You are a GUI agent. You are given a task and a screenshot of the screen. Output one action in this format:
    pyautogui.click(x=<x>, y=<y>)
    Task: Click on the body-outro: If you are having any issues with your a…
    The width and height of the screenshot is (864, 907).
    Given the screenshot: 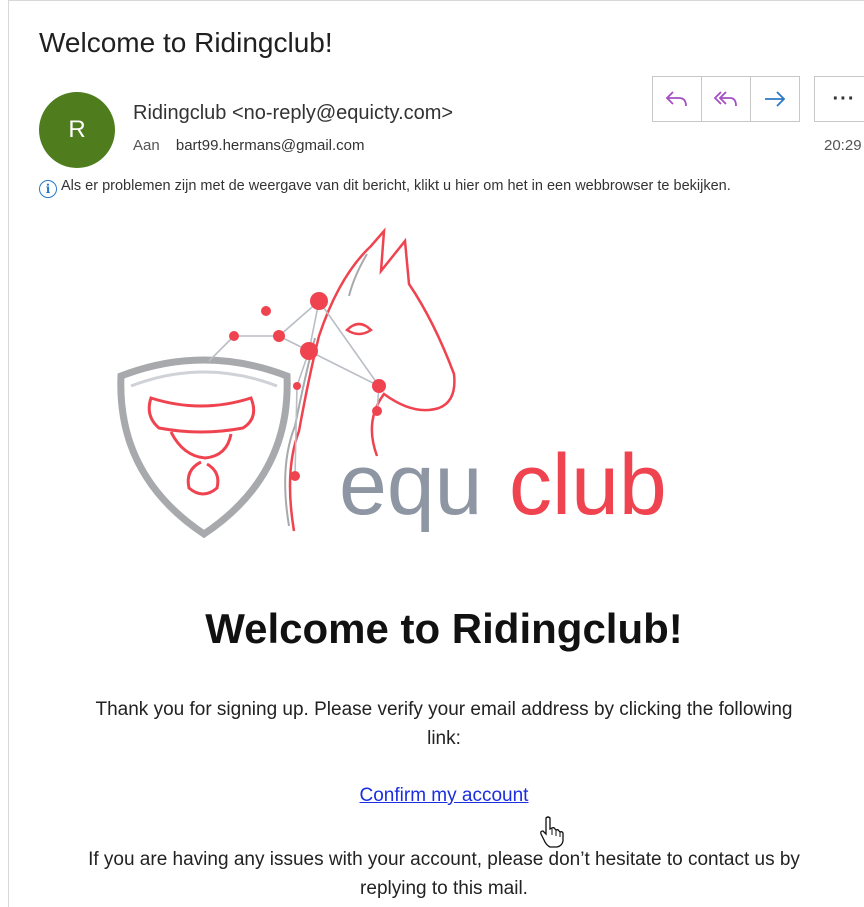 What is the action you would take?
    pyautogui.click(x=444, y=874)
    